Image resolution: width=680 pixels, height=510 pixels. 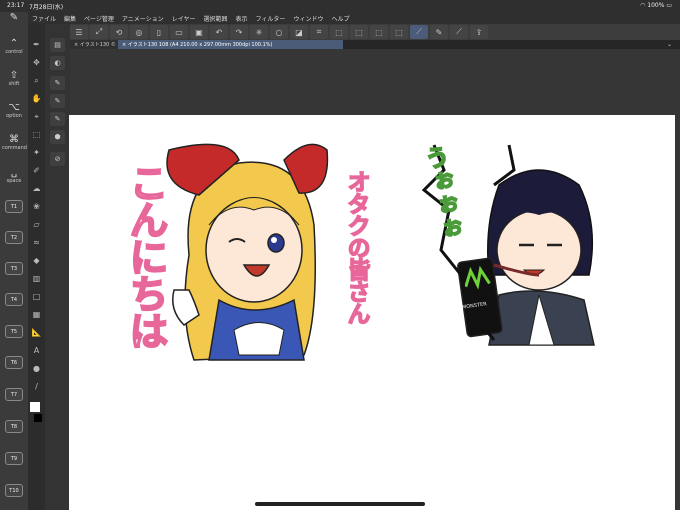 I want to click on eraser-tool-icon: ▱, so click(x=36, y=224).